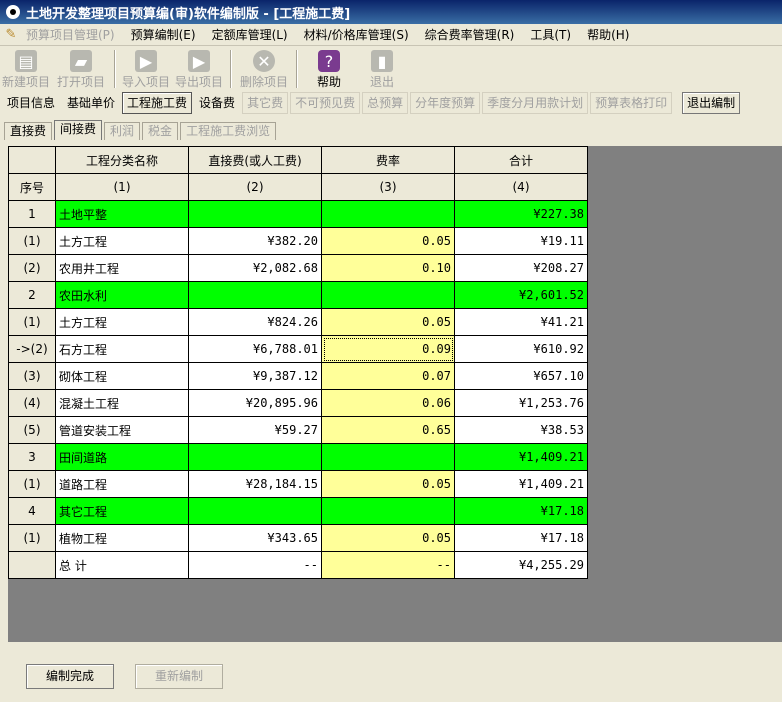  I want to click on total-cell: ¥17.18, so click(521, 511).